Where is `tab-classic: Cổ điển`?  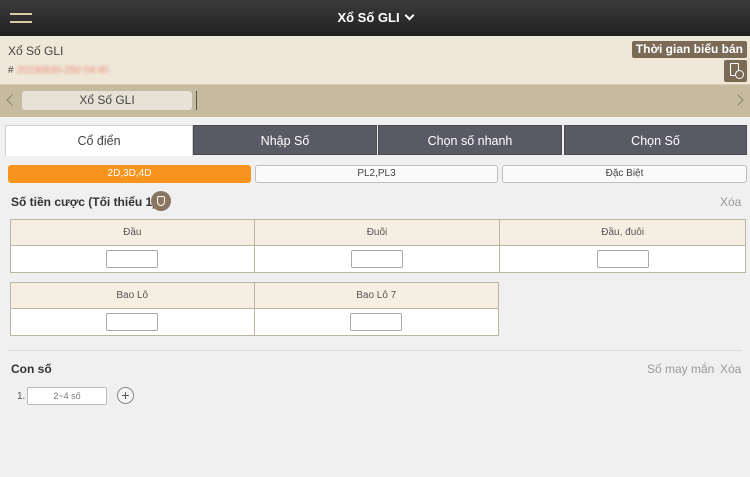
tab-classic: Cổ điển is located at coordinates (99, 140).